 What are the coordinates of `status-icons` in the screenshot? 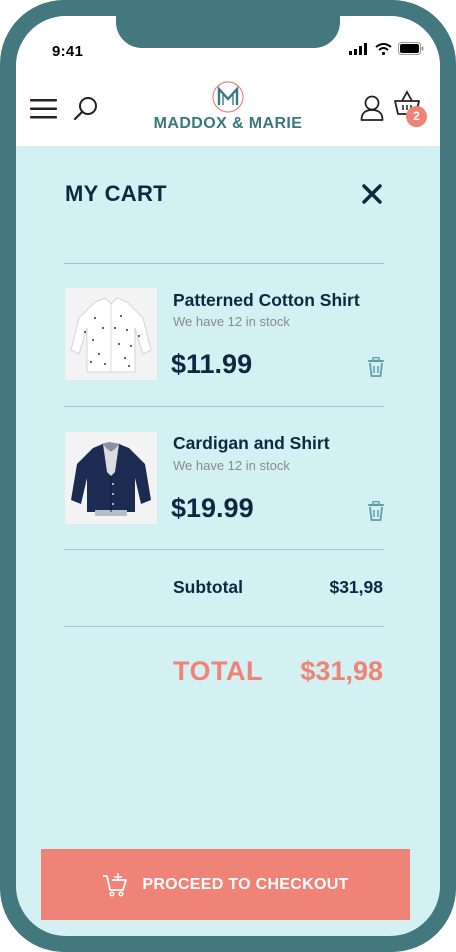 It's located at (386, 48).